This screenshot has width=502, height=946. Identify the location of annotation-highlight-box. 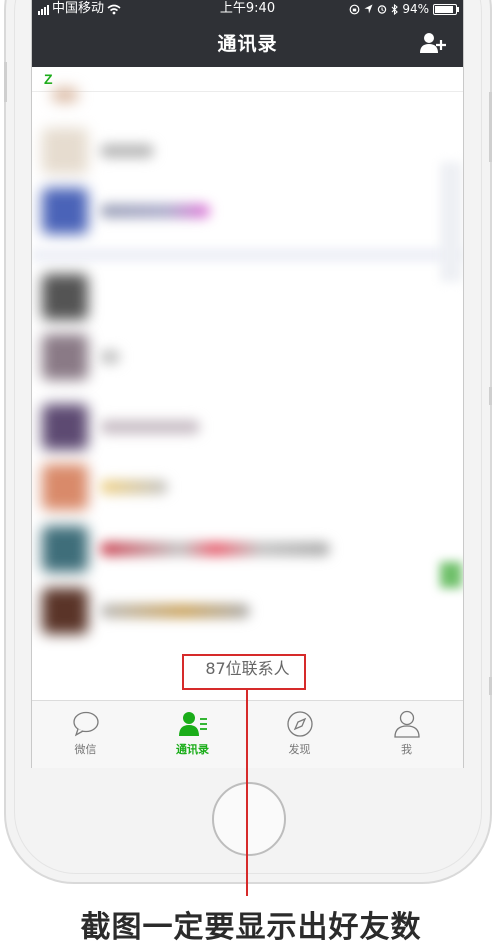
(244, 672).